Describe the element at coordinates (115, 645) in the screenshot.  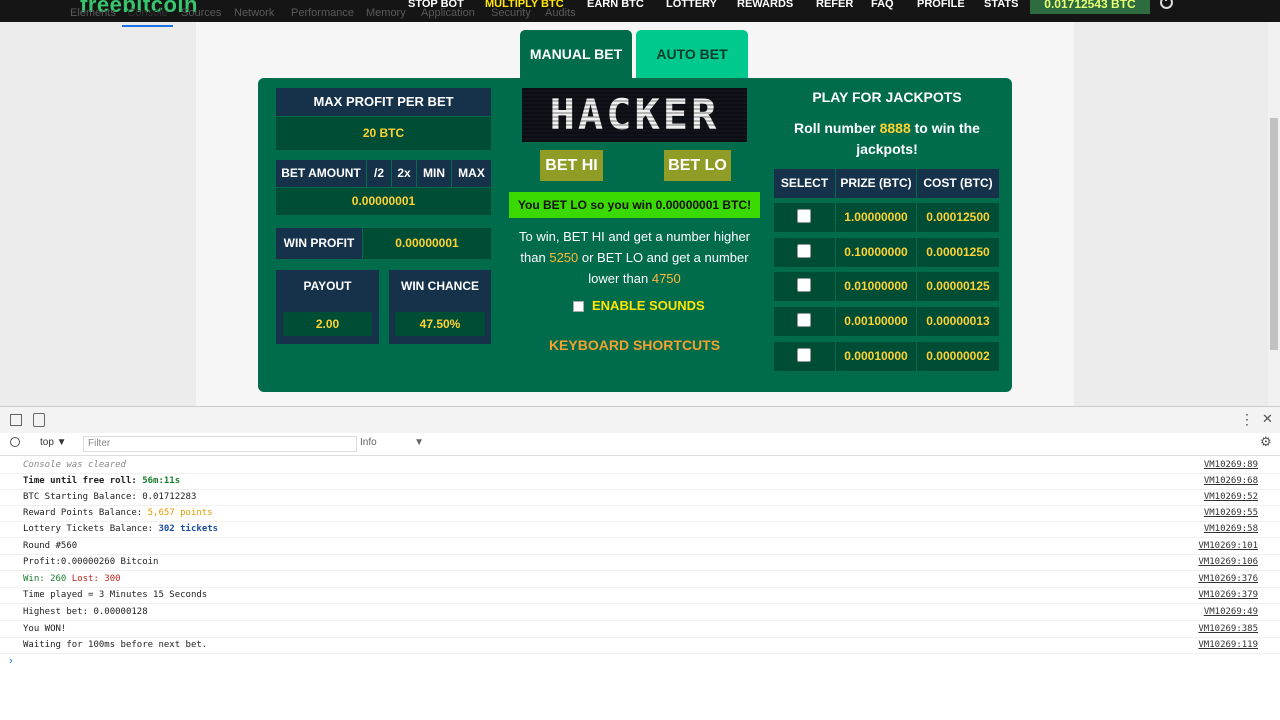
I see `log-text: Waiting for 100ms before next bet.` at that location.